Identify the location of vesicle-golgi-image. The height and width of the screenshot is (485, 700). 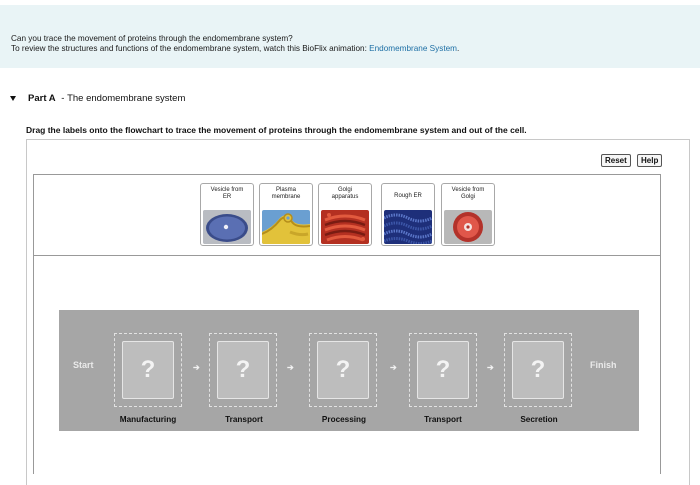
(468, 227).